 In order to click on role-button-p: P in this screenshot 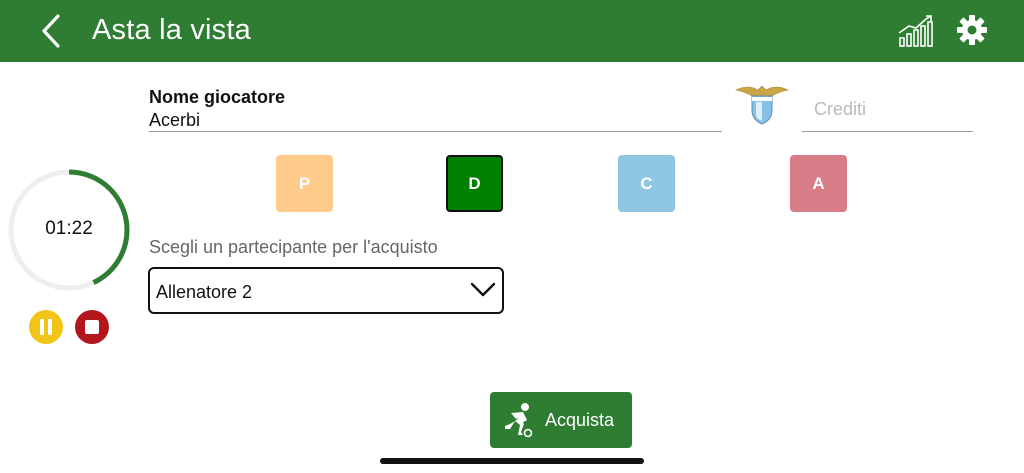, I will do `click(304, 183)`.